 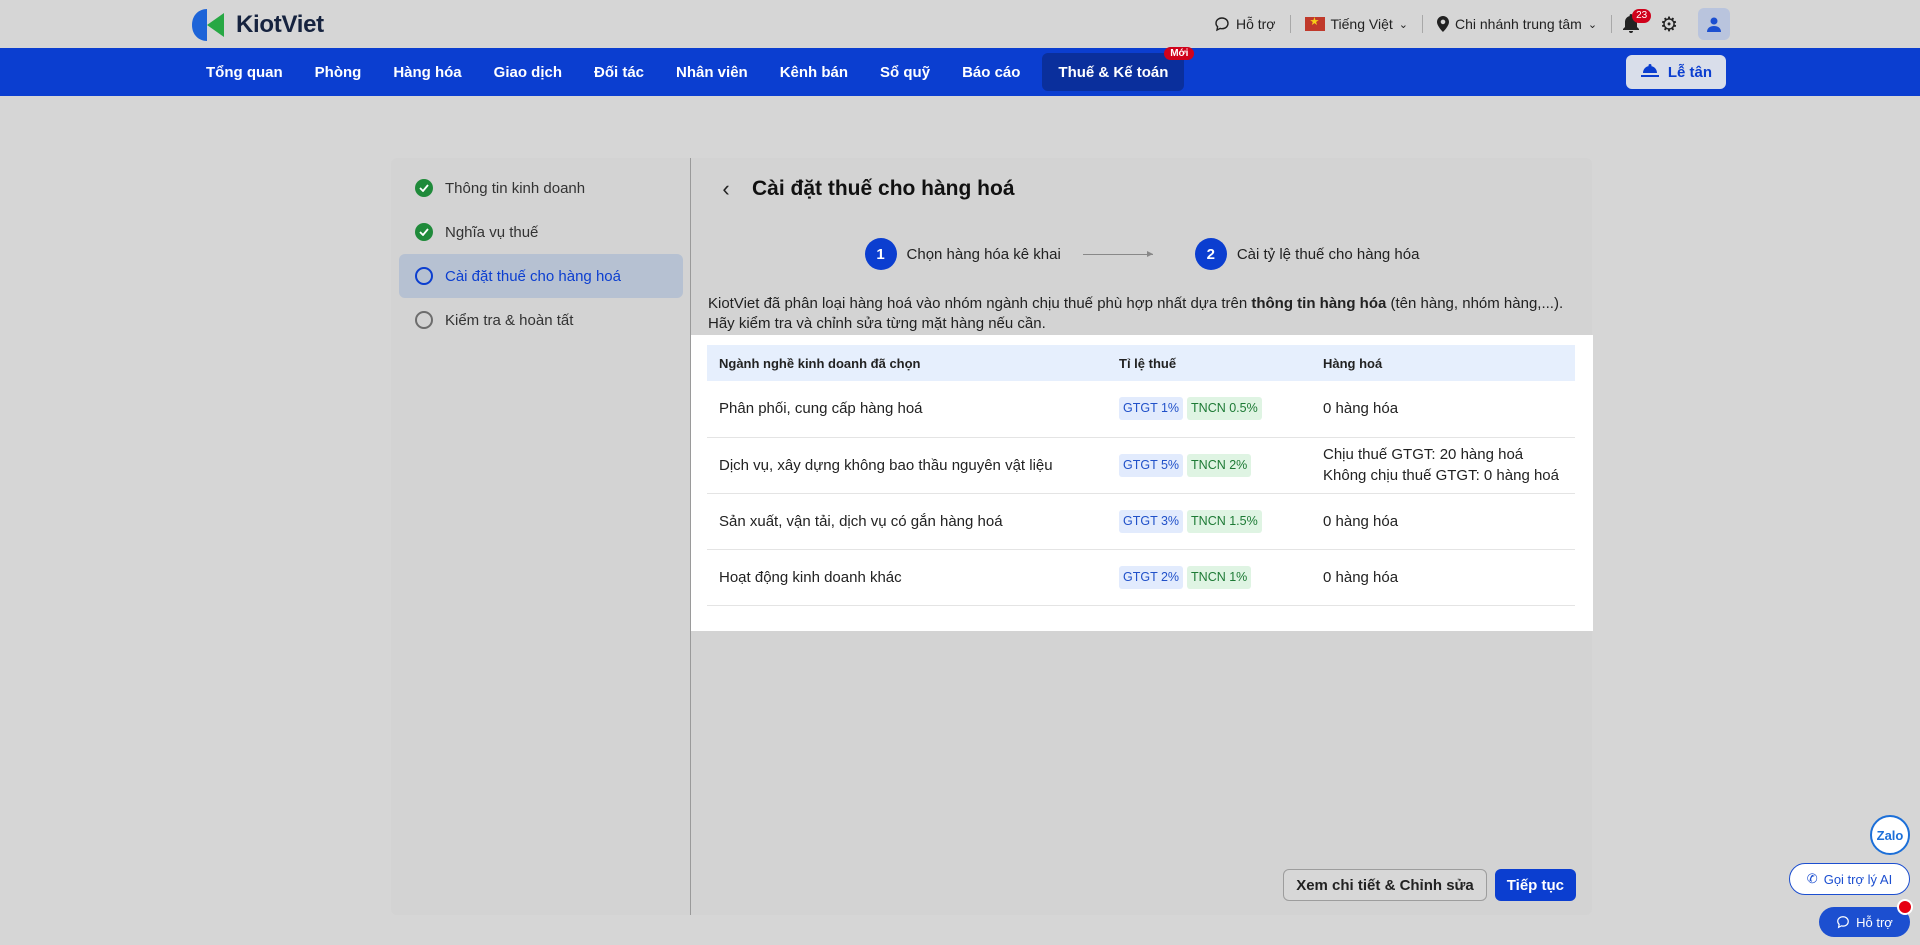 I want to click on language-selector: Tiếng Việt ⌄, so click(x=1356, y=24).